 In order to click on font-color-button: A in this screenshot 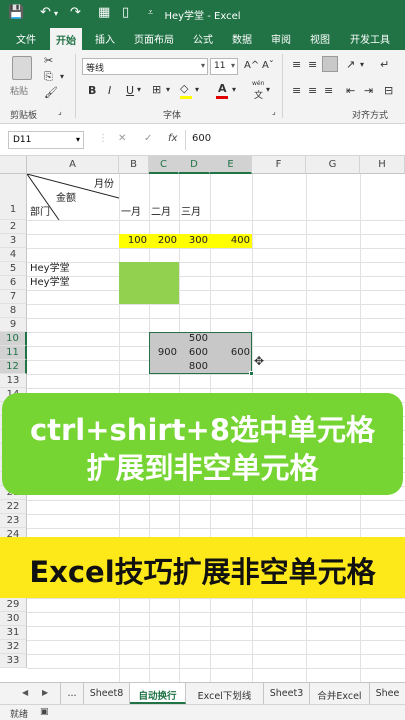, I will do `click(222, 88)`.